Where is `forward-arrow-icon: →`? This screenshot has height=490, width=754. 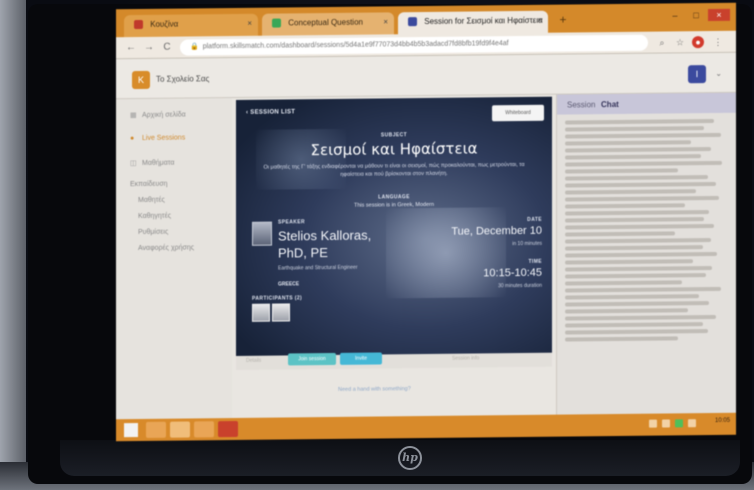 forward-arrow-icon: → is located at coordinates (149, 48).